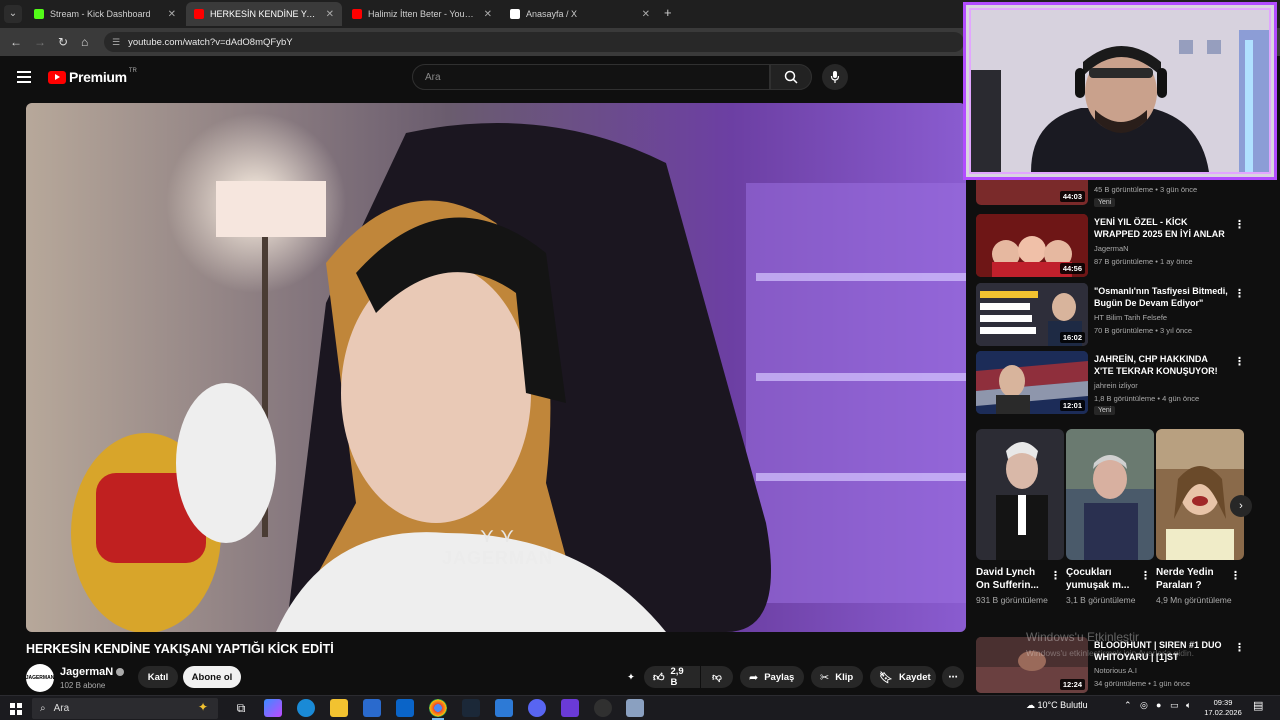 The height and width of the screenshot is (720, 1280). What do you see at coordinates (1241, 506) in the screenshot?
I see `shorts-next-button: ›` at bounding box center [1241, 506].